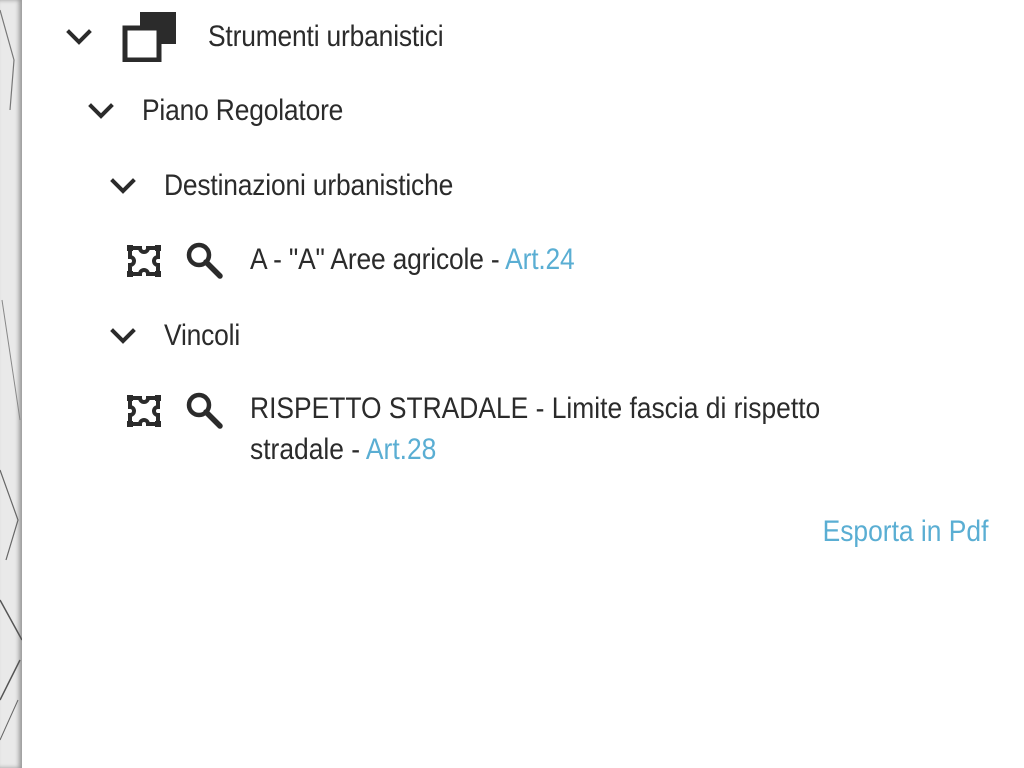 The height and width of the screenshot is (768, 1024). I want to click on article-link: Art.24, so click(540, 259).